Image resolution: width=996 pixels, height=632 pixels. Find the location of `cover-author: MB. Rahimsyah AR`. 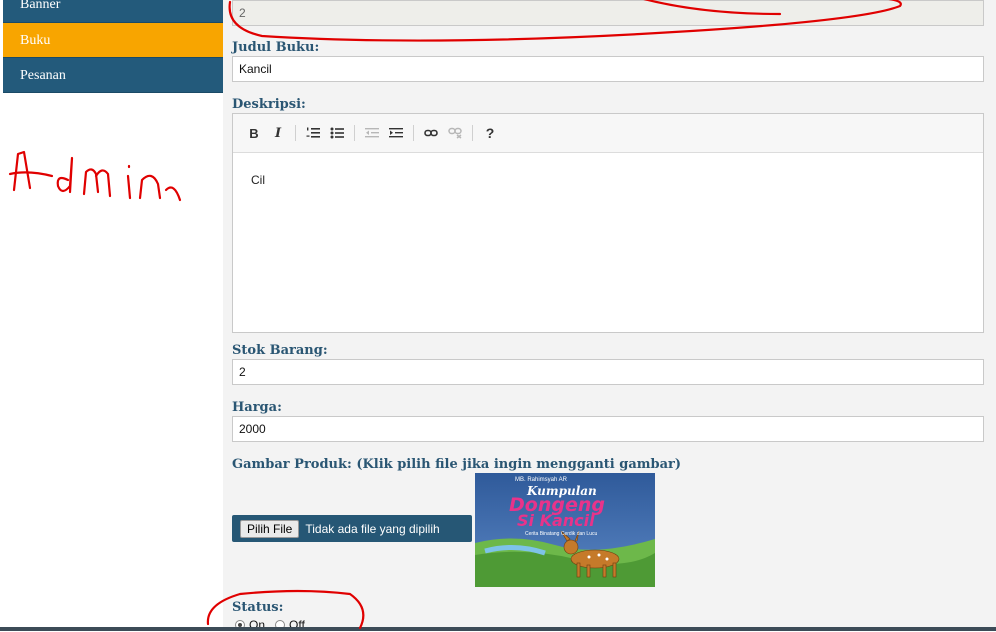

cover-author: MB. Rahimsyah AR is located at coordinates (541, 480).